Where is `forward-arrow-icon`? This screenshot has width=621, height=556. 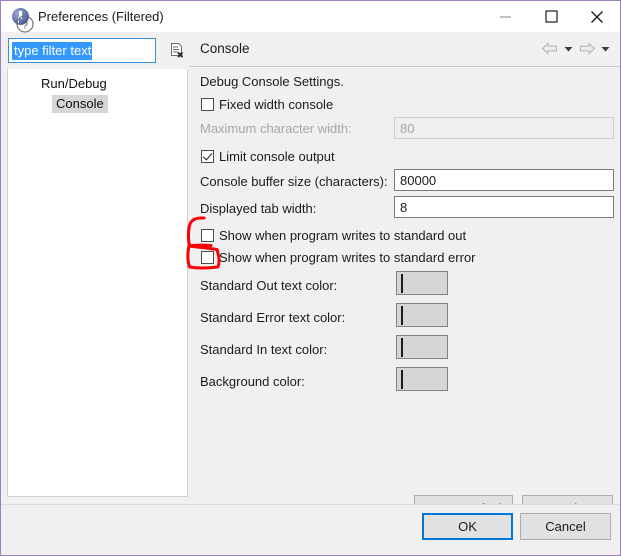
forward-arrow-icon is located at coordinates (587, 48).